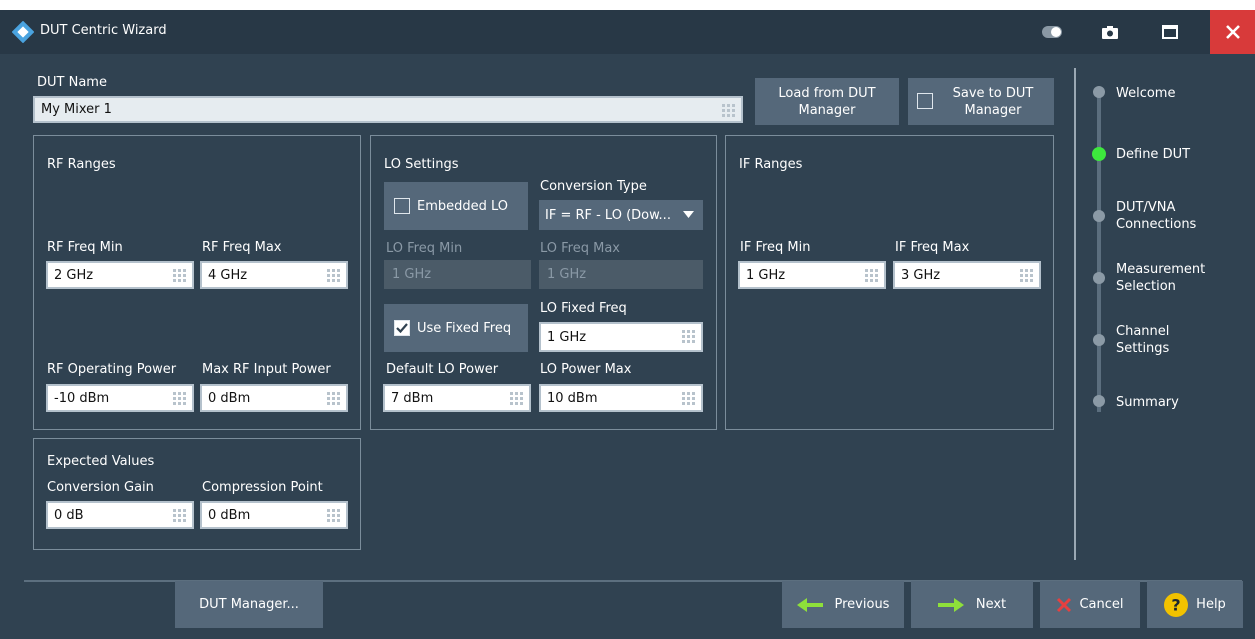 The image size is (1255, 639). I want to click on use-fixed-freq-checkbox, so click(402, 328).